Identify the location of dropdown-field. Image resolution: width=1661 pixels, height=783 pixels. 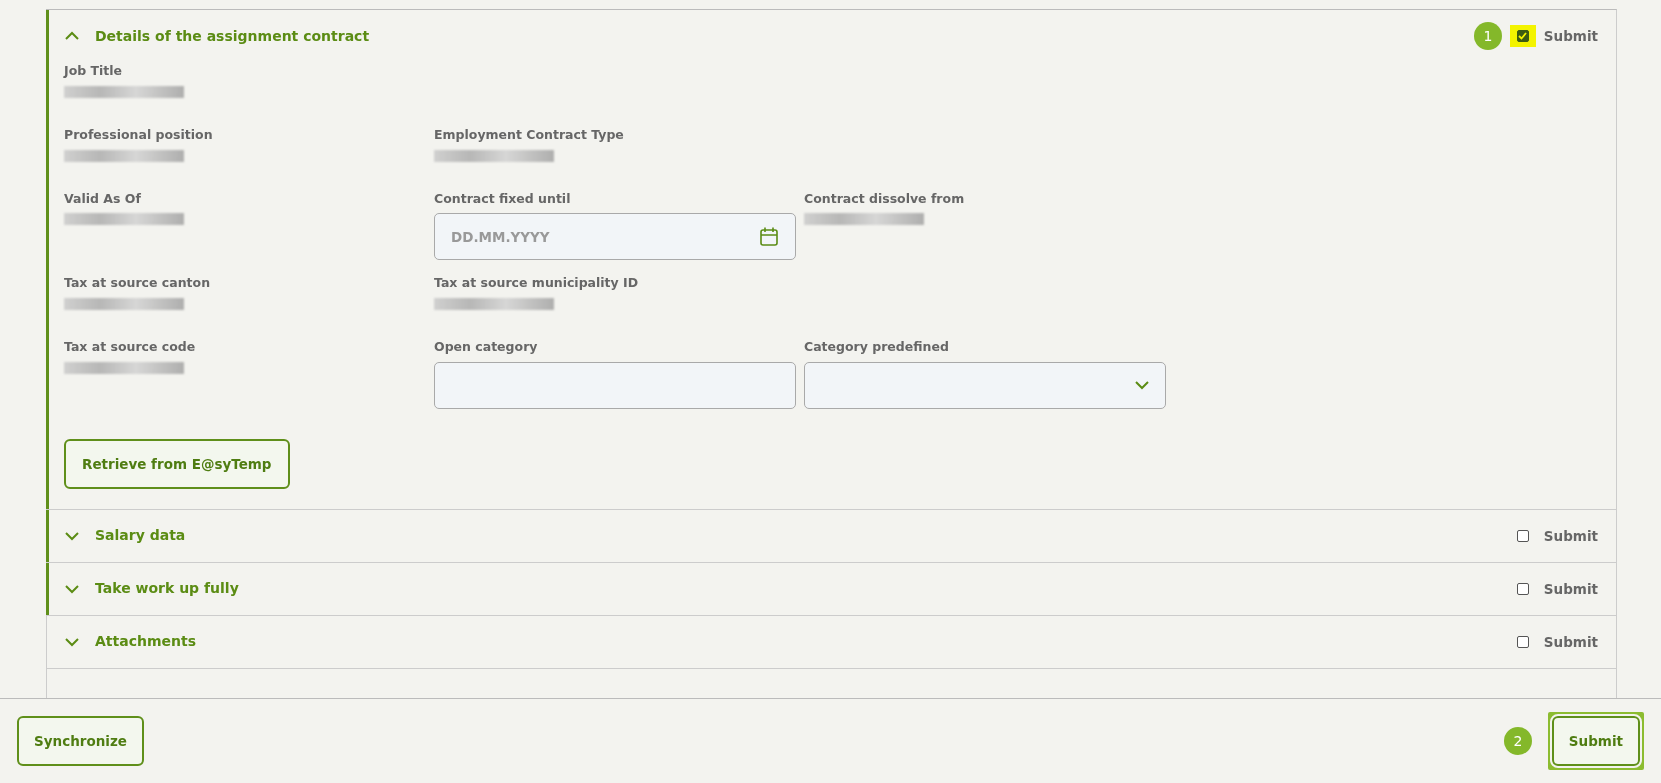
(985, 385).